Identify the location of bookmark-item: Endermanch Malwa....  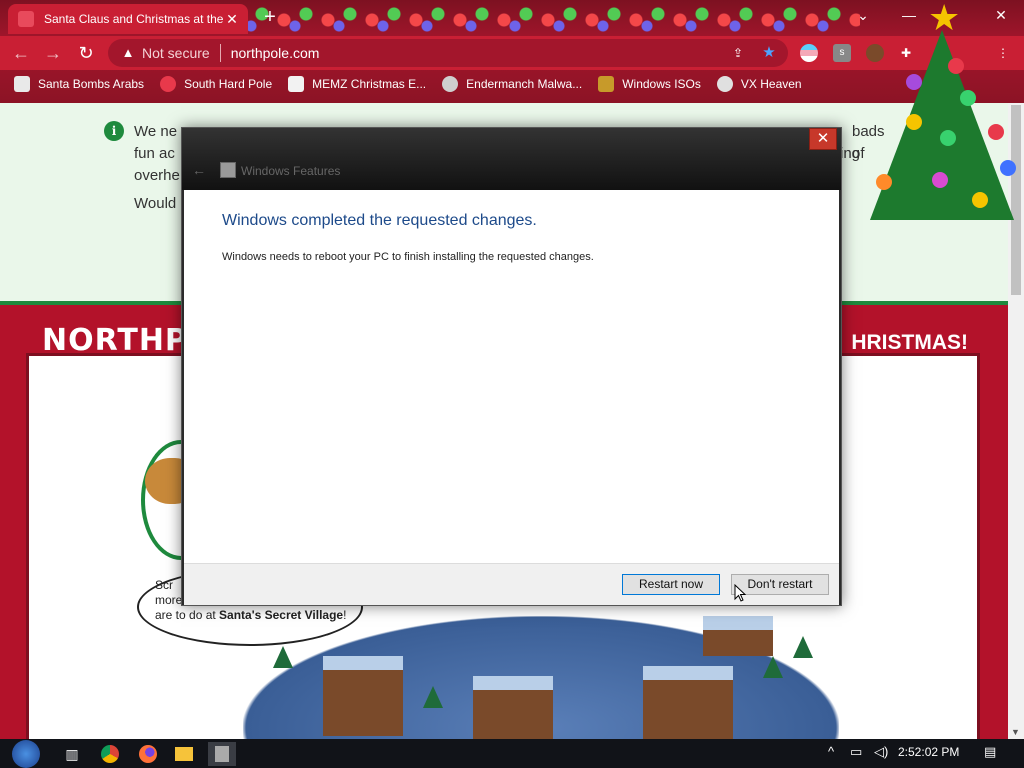
(512, 84).